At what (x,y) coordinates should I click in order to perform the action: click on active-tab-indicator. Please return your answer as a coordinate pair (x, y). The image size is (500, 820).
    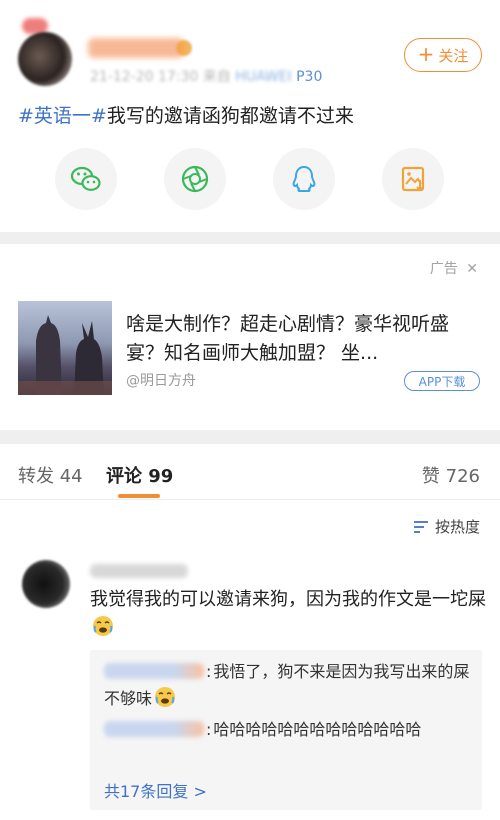
    Looking at the image, I should click on (139, 496).